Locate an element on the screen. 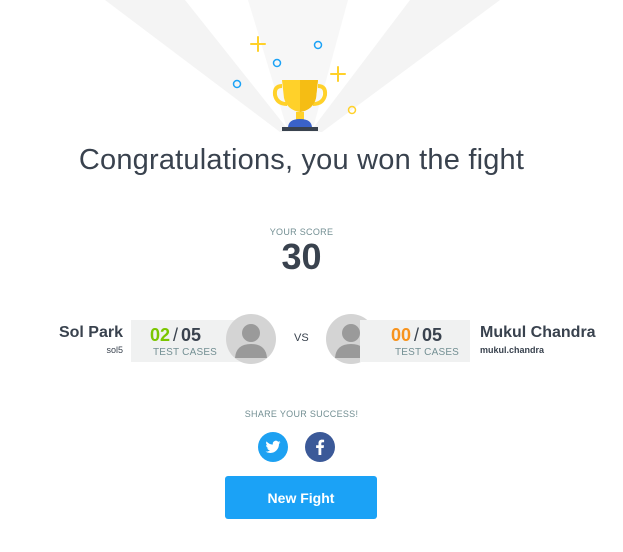 This screenshot has width=623, height=552. test-cases-label-right: TEST CASES is located at coordinates (427, 352).